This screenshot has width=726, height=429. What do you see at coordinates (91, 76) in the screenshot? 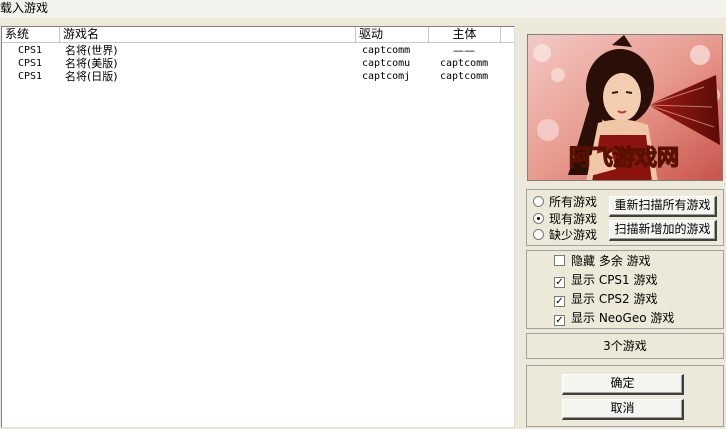
I see `cell-name: 名将(日版)` at bounding box center [91, 76].